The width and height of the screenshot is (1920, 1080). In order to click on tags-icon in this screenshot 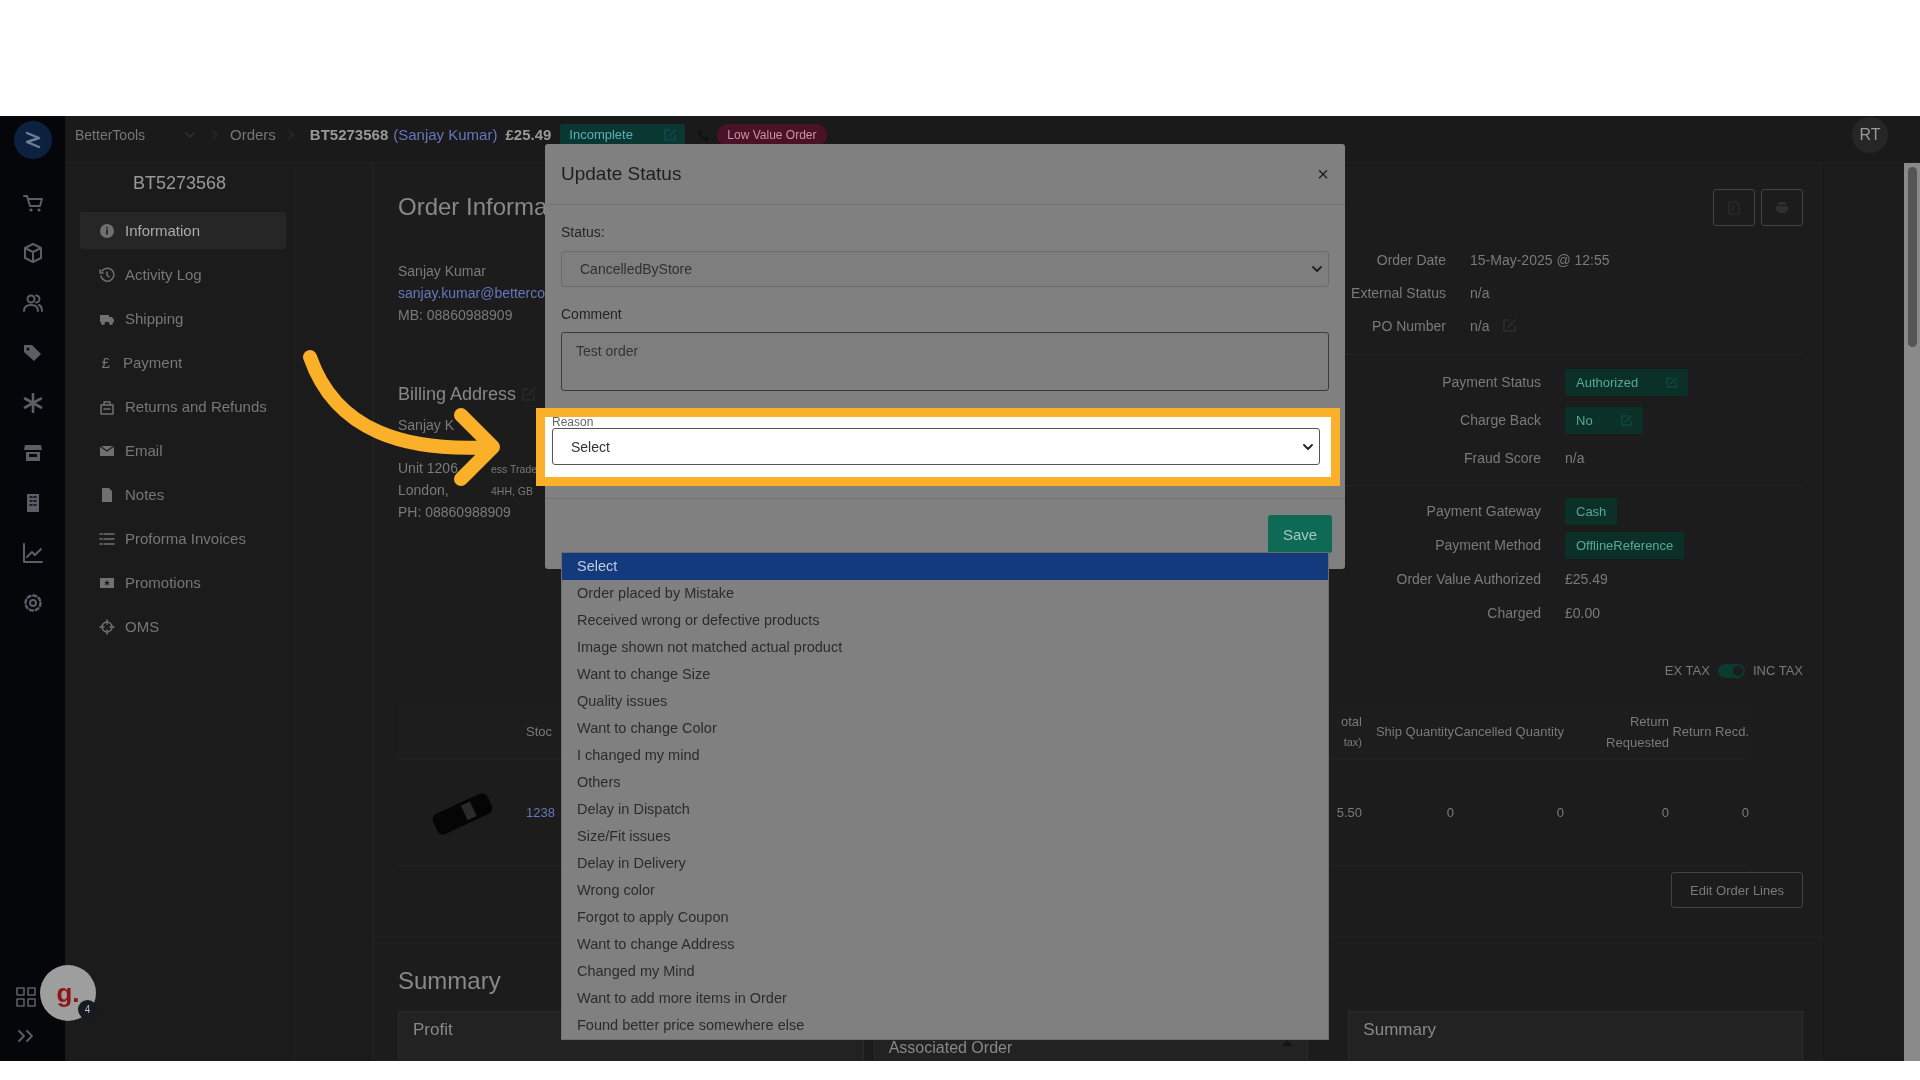, I will do `click(32, 353)`.